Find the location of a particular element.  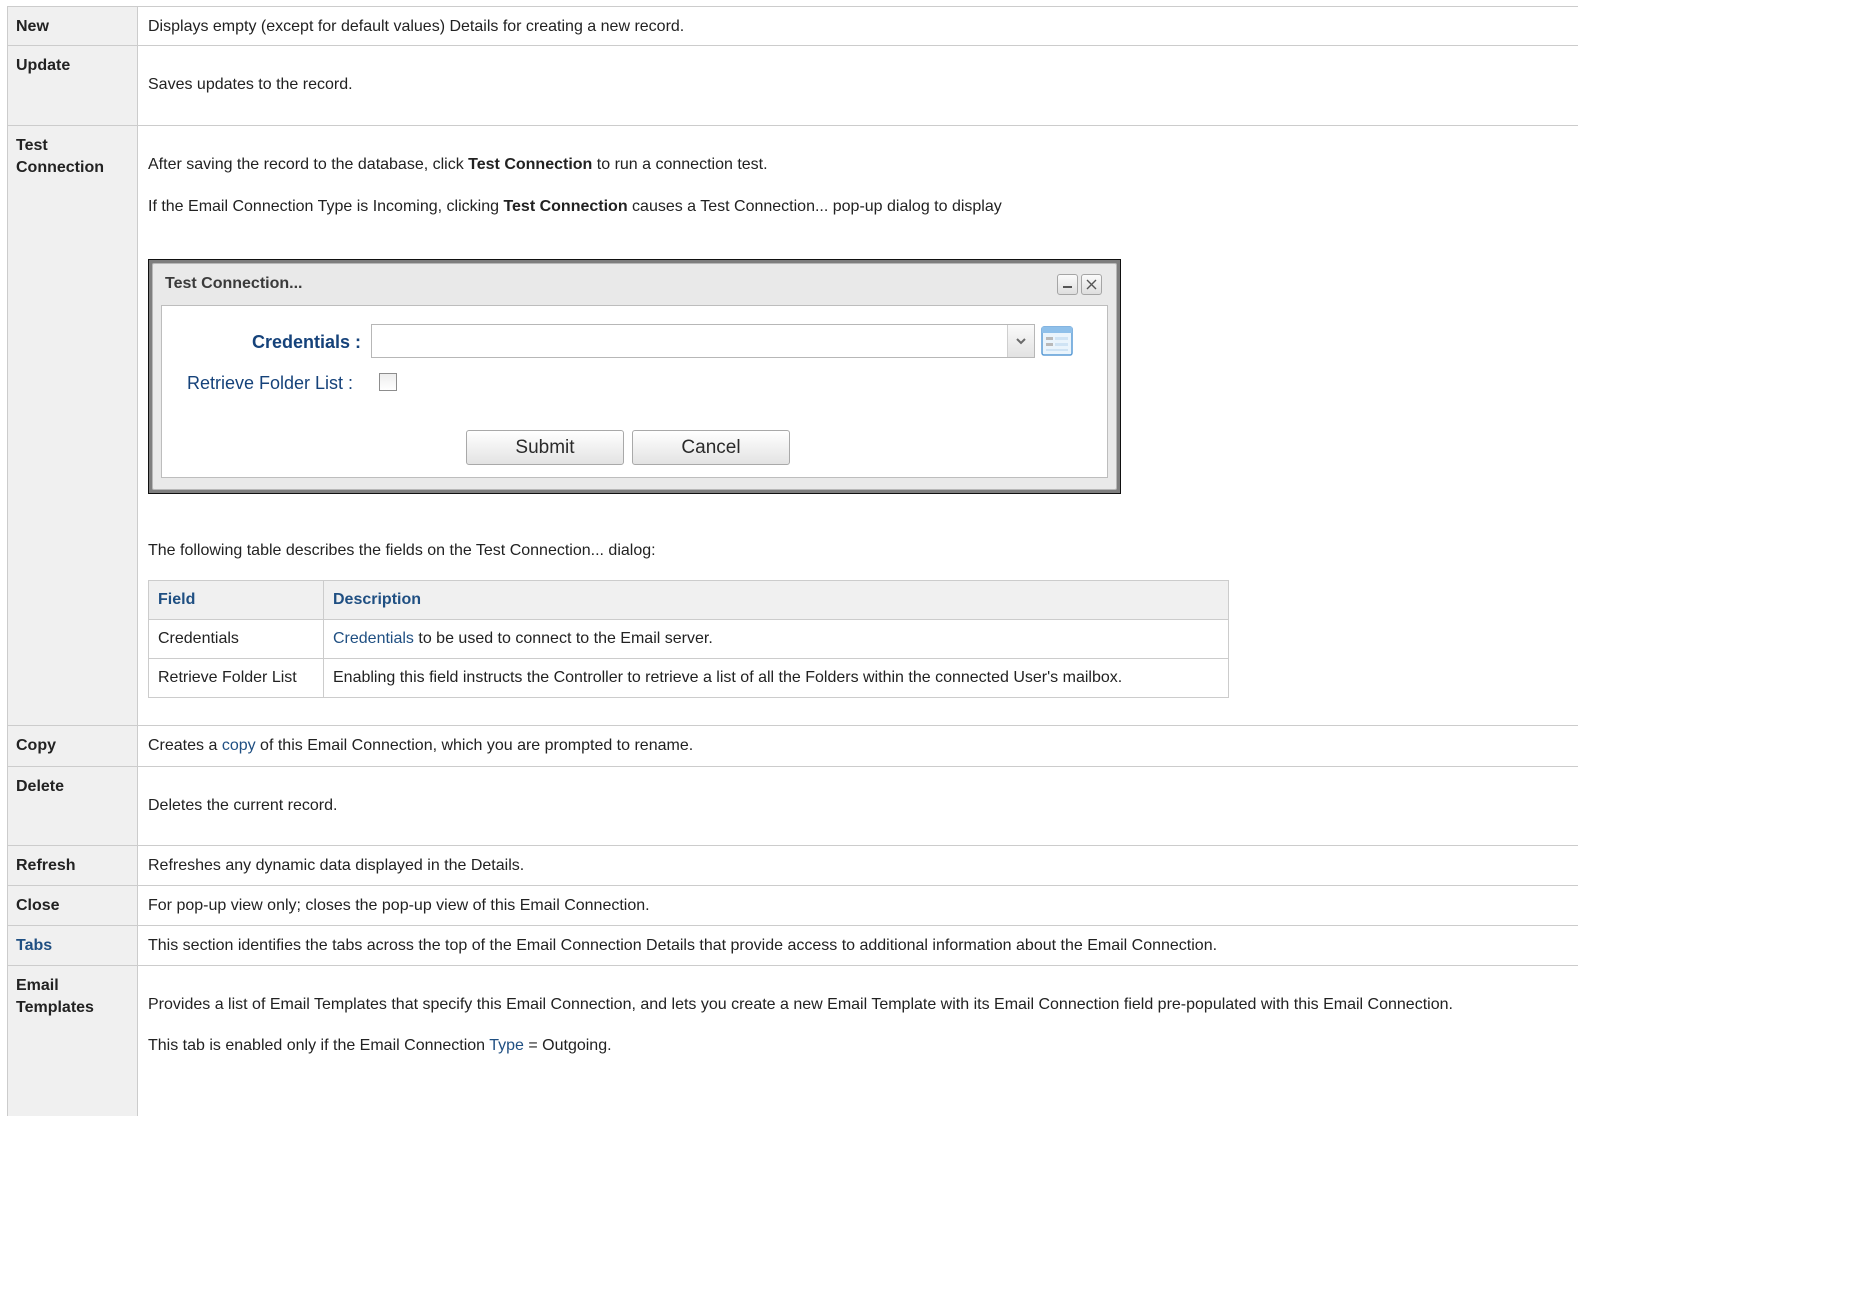

row-label-copy: Copy is located at coordinates (73, 746).